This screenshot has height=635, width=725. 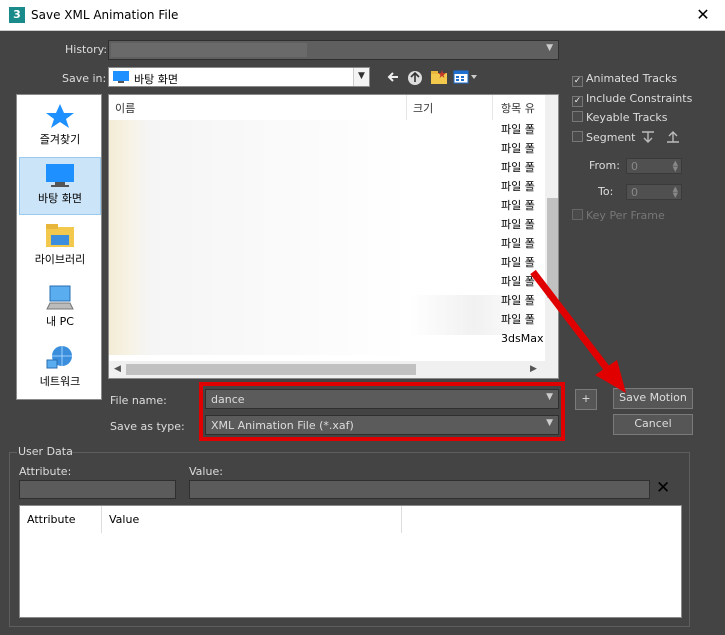 What do you see at coordinates (17, 15) in the screenshot?
I see `app-icon: 3` at bounding box center [17, 15].